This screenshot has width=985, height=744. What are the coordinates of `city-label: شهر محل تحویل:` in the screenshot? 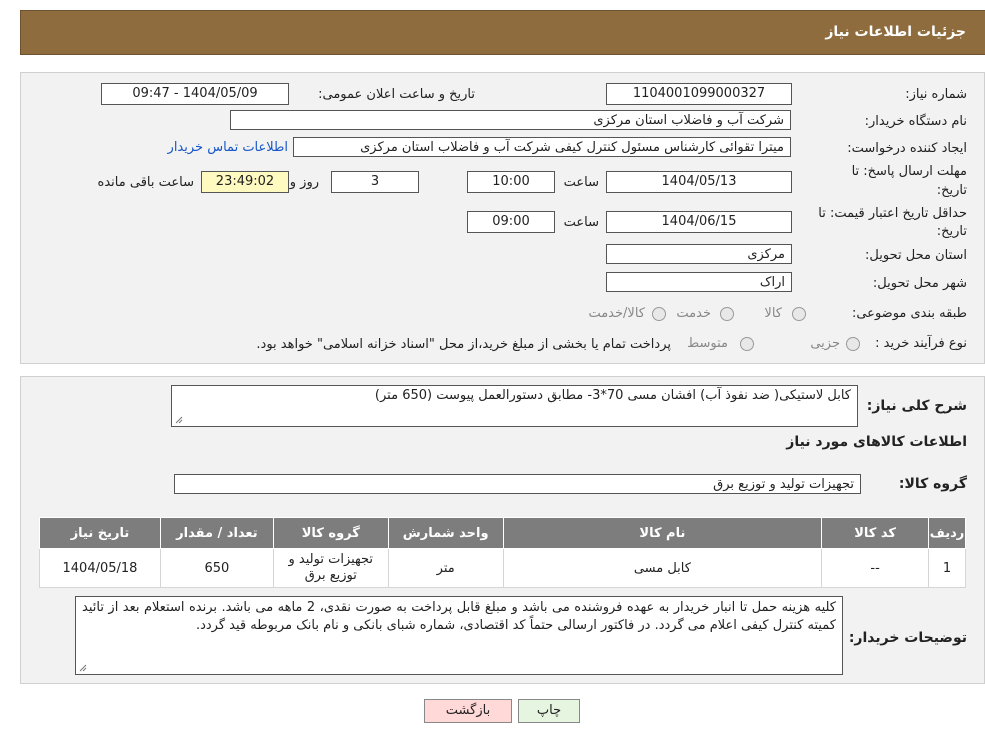 It's located at (919, 283).